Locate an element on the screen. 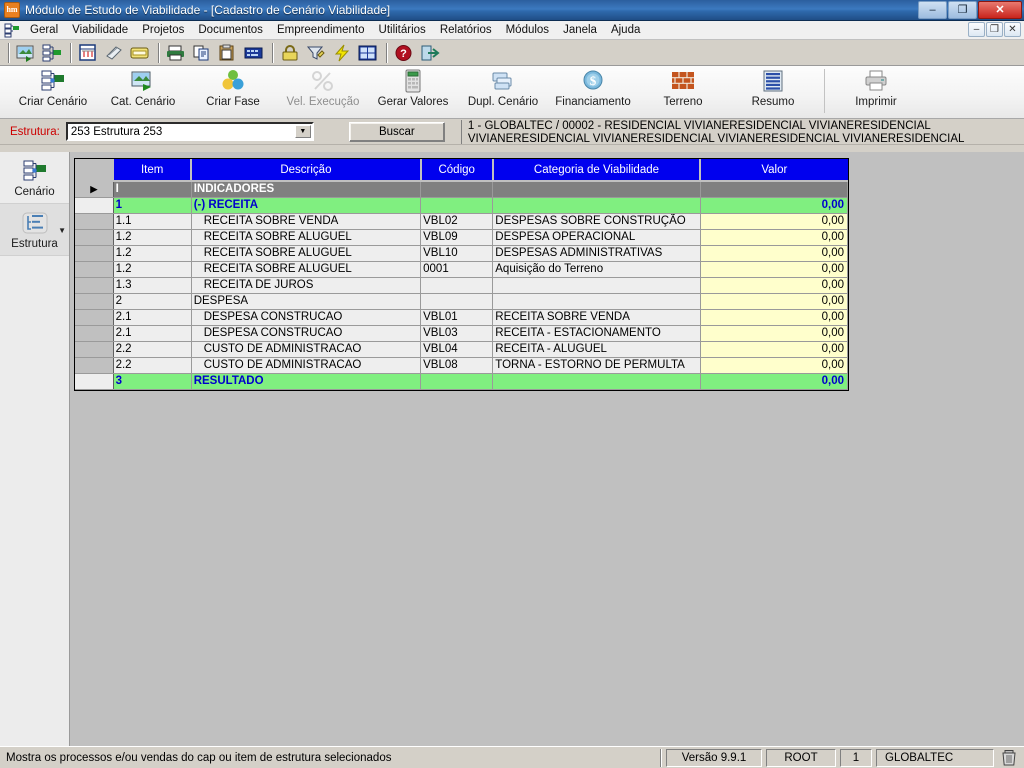 The width and height of the screenshot is (1024, 768). help-icon: ? is located at coordinates (404, 52).